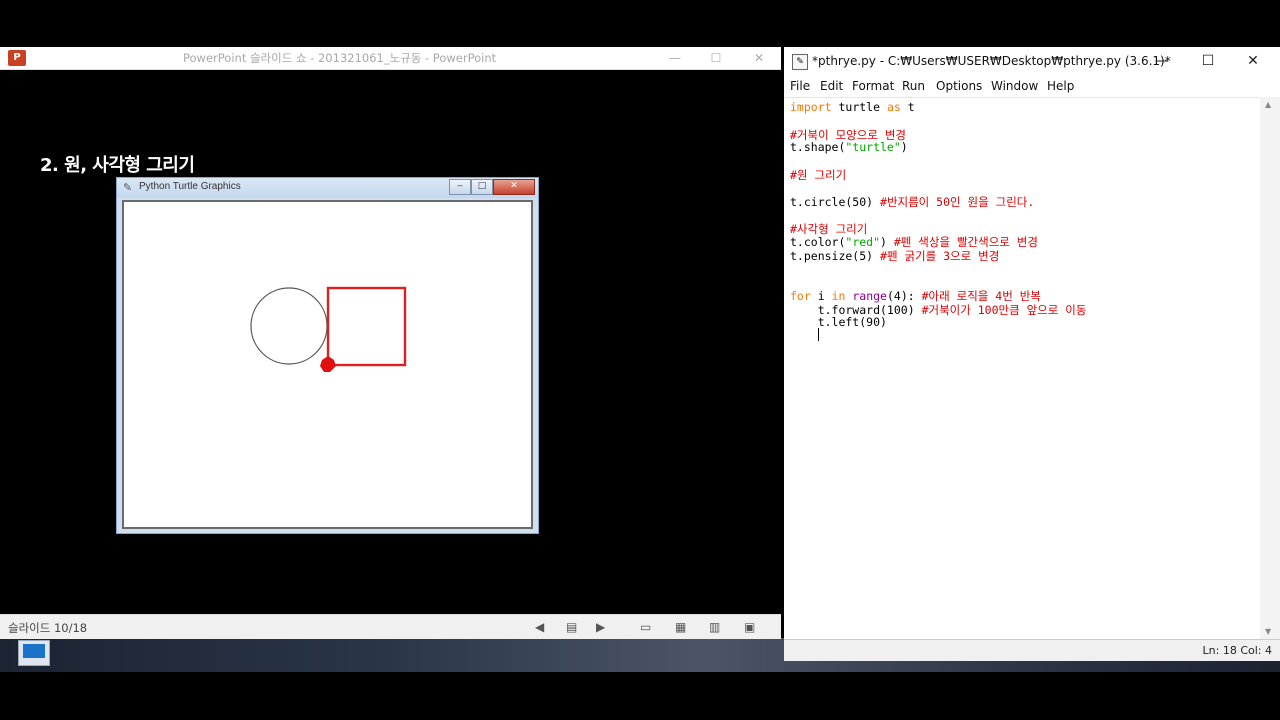  What do you see at coordinates (893, 107) in the screenshot?
I see `keyword: as` at bounding box center [893, 107].